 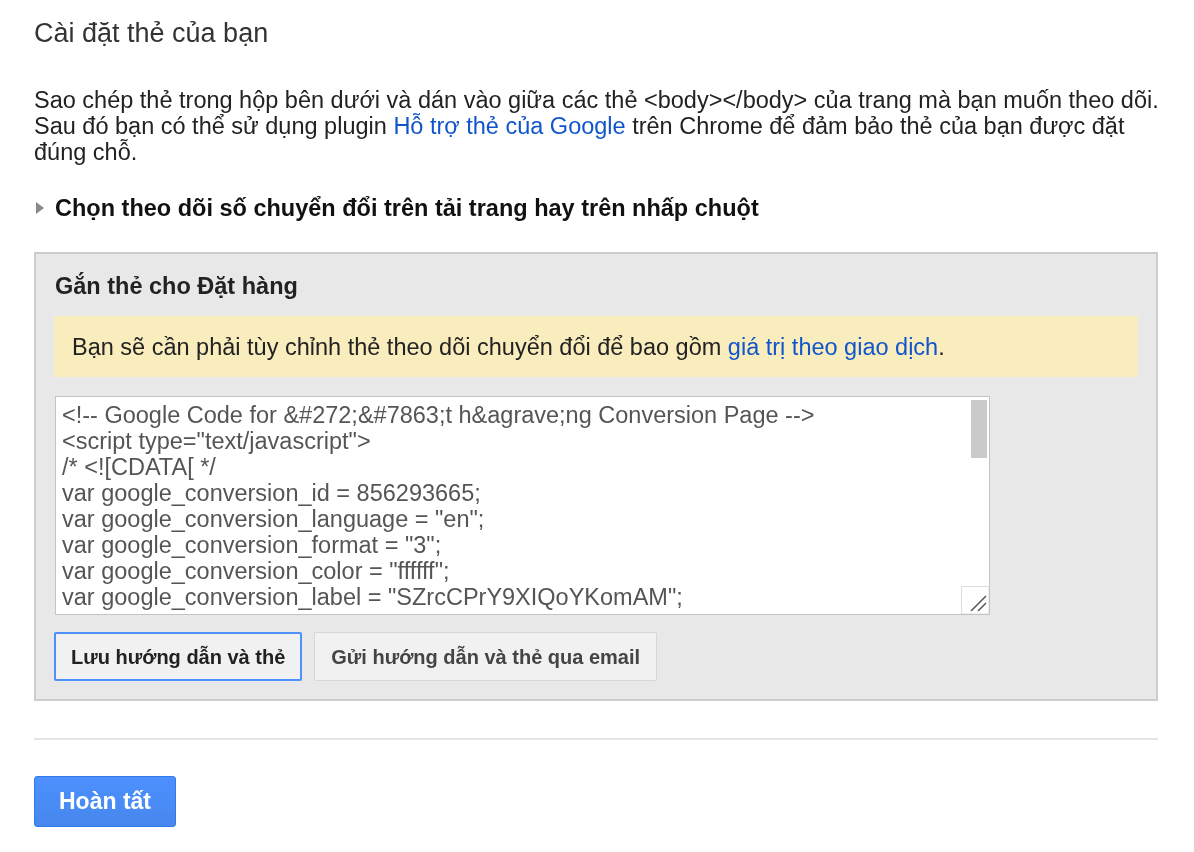 What do you see at coordinates (486, 656) in the screenshot?
I see `action-button: Gửi hướng dẫn và thẻ qua email` at bounding box center [486, 656].